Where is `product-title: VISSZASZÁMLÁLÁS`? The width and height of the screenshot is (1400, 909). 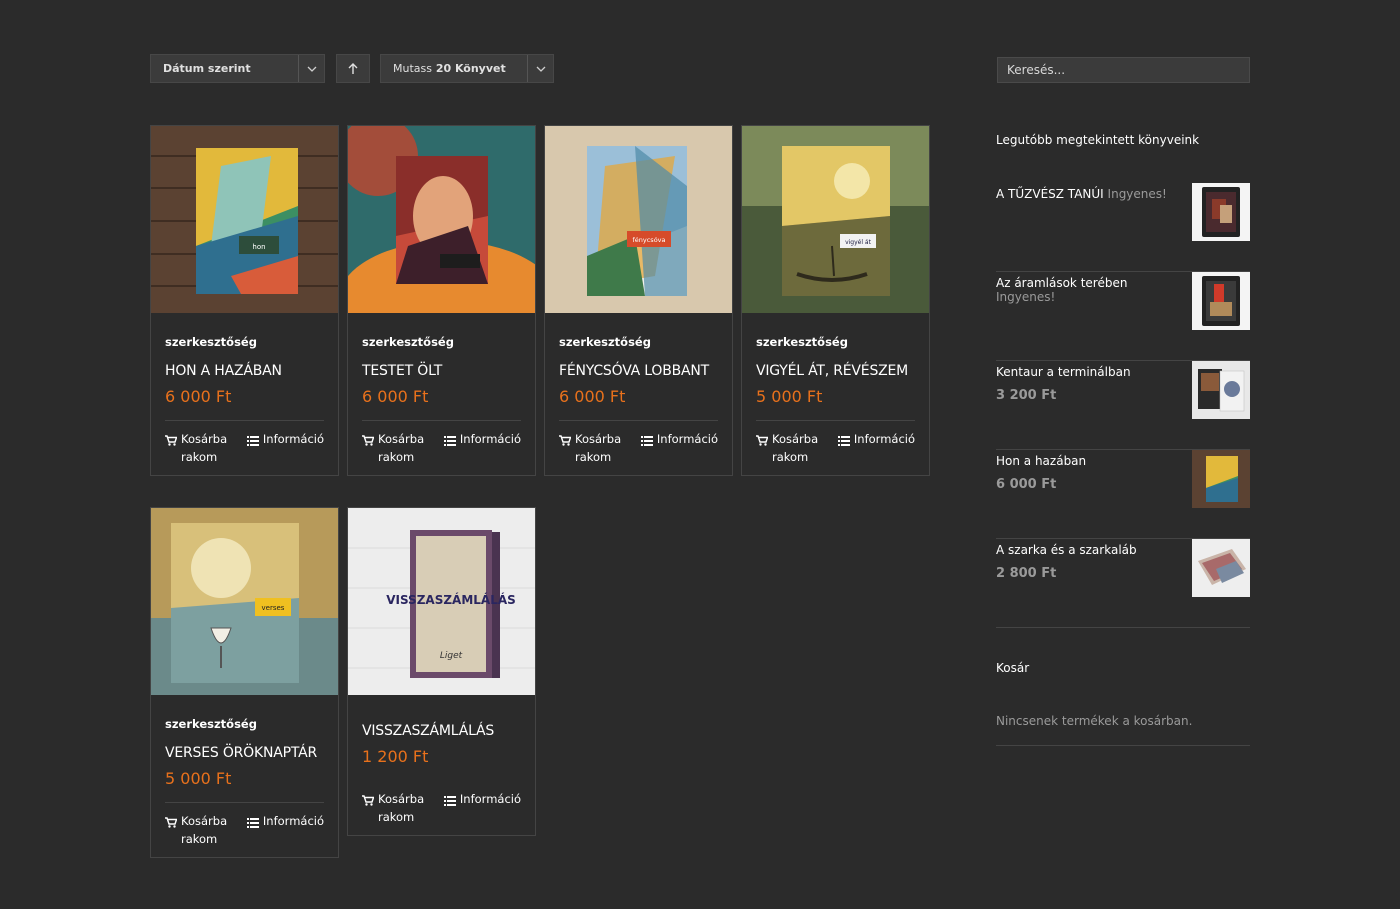 product-title: VISSZASZÁMLÁLÁS is located at coordinates (441, 731).